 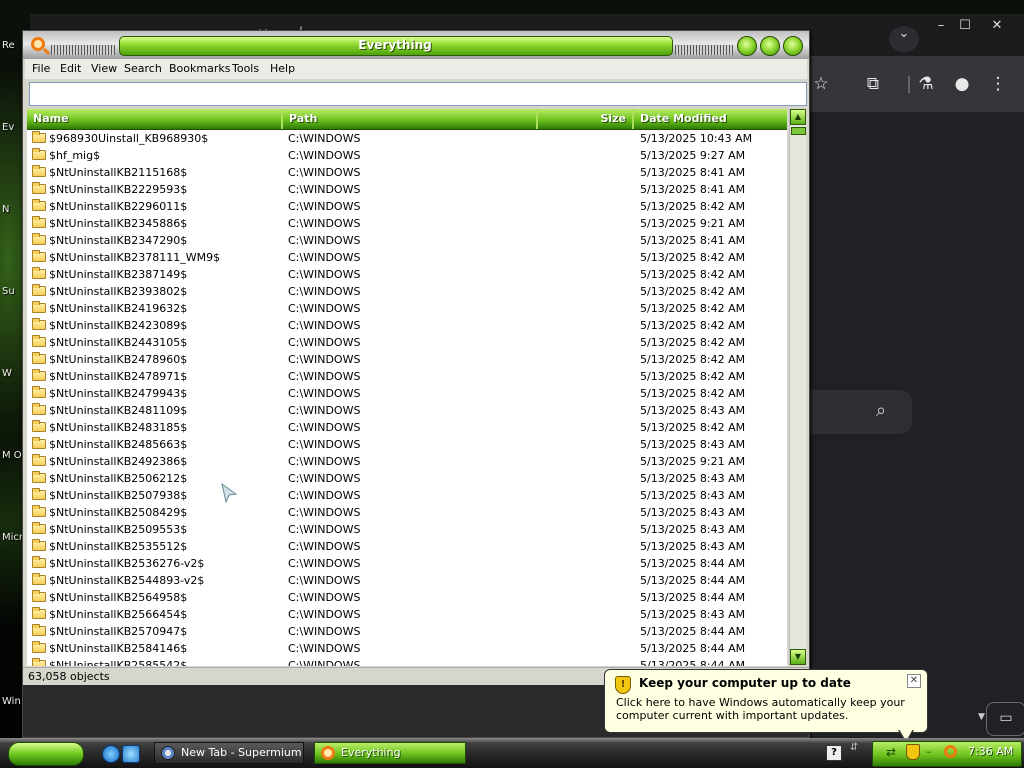 I want to click on volume-icon: –, so click(x=929, y=751).